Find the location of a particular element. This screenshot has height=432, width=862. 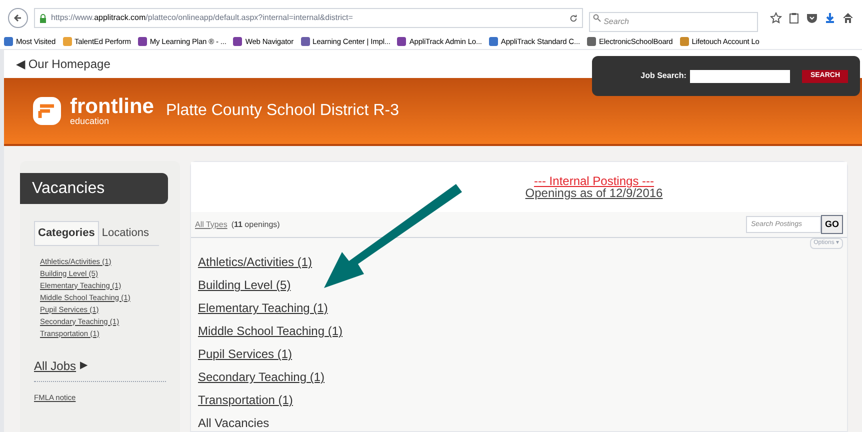

pocket-icon is located at coordinates (812, 18).